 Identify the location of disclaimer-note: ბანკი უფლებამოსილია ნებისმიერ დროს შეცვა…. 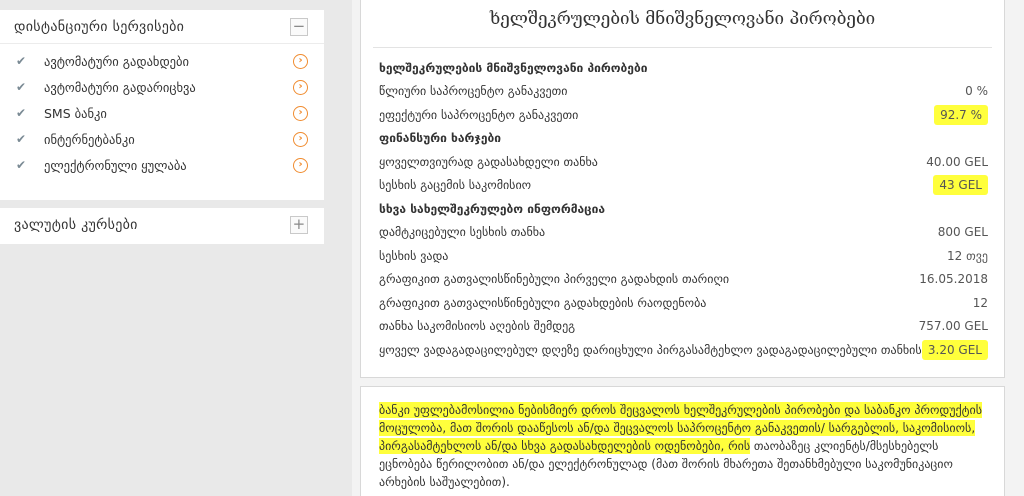
(682, 441).